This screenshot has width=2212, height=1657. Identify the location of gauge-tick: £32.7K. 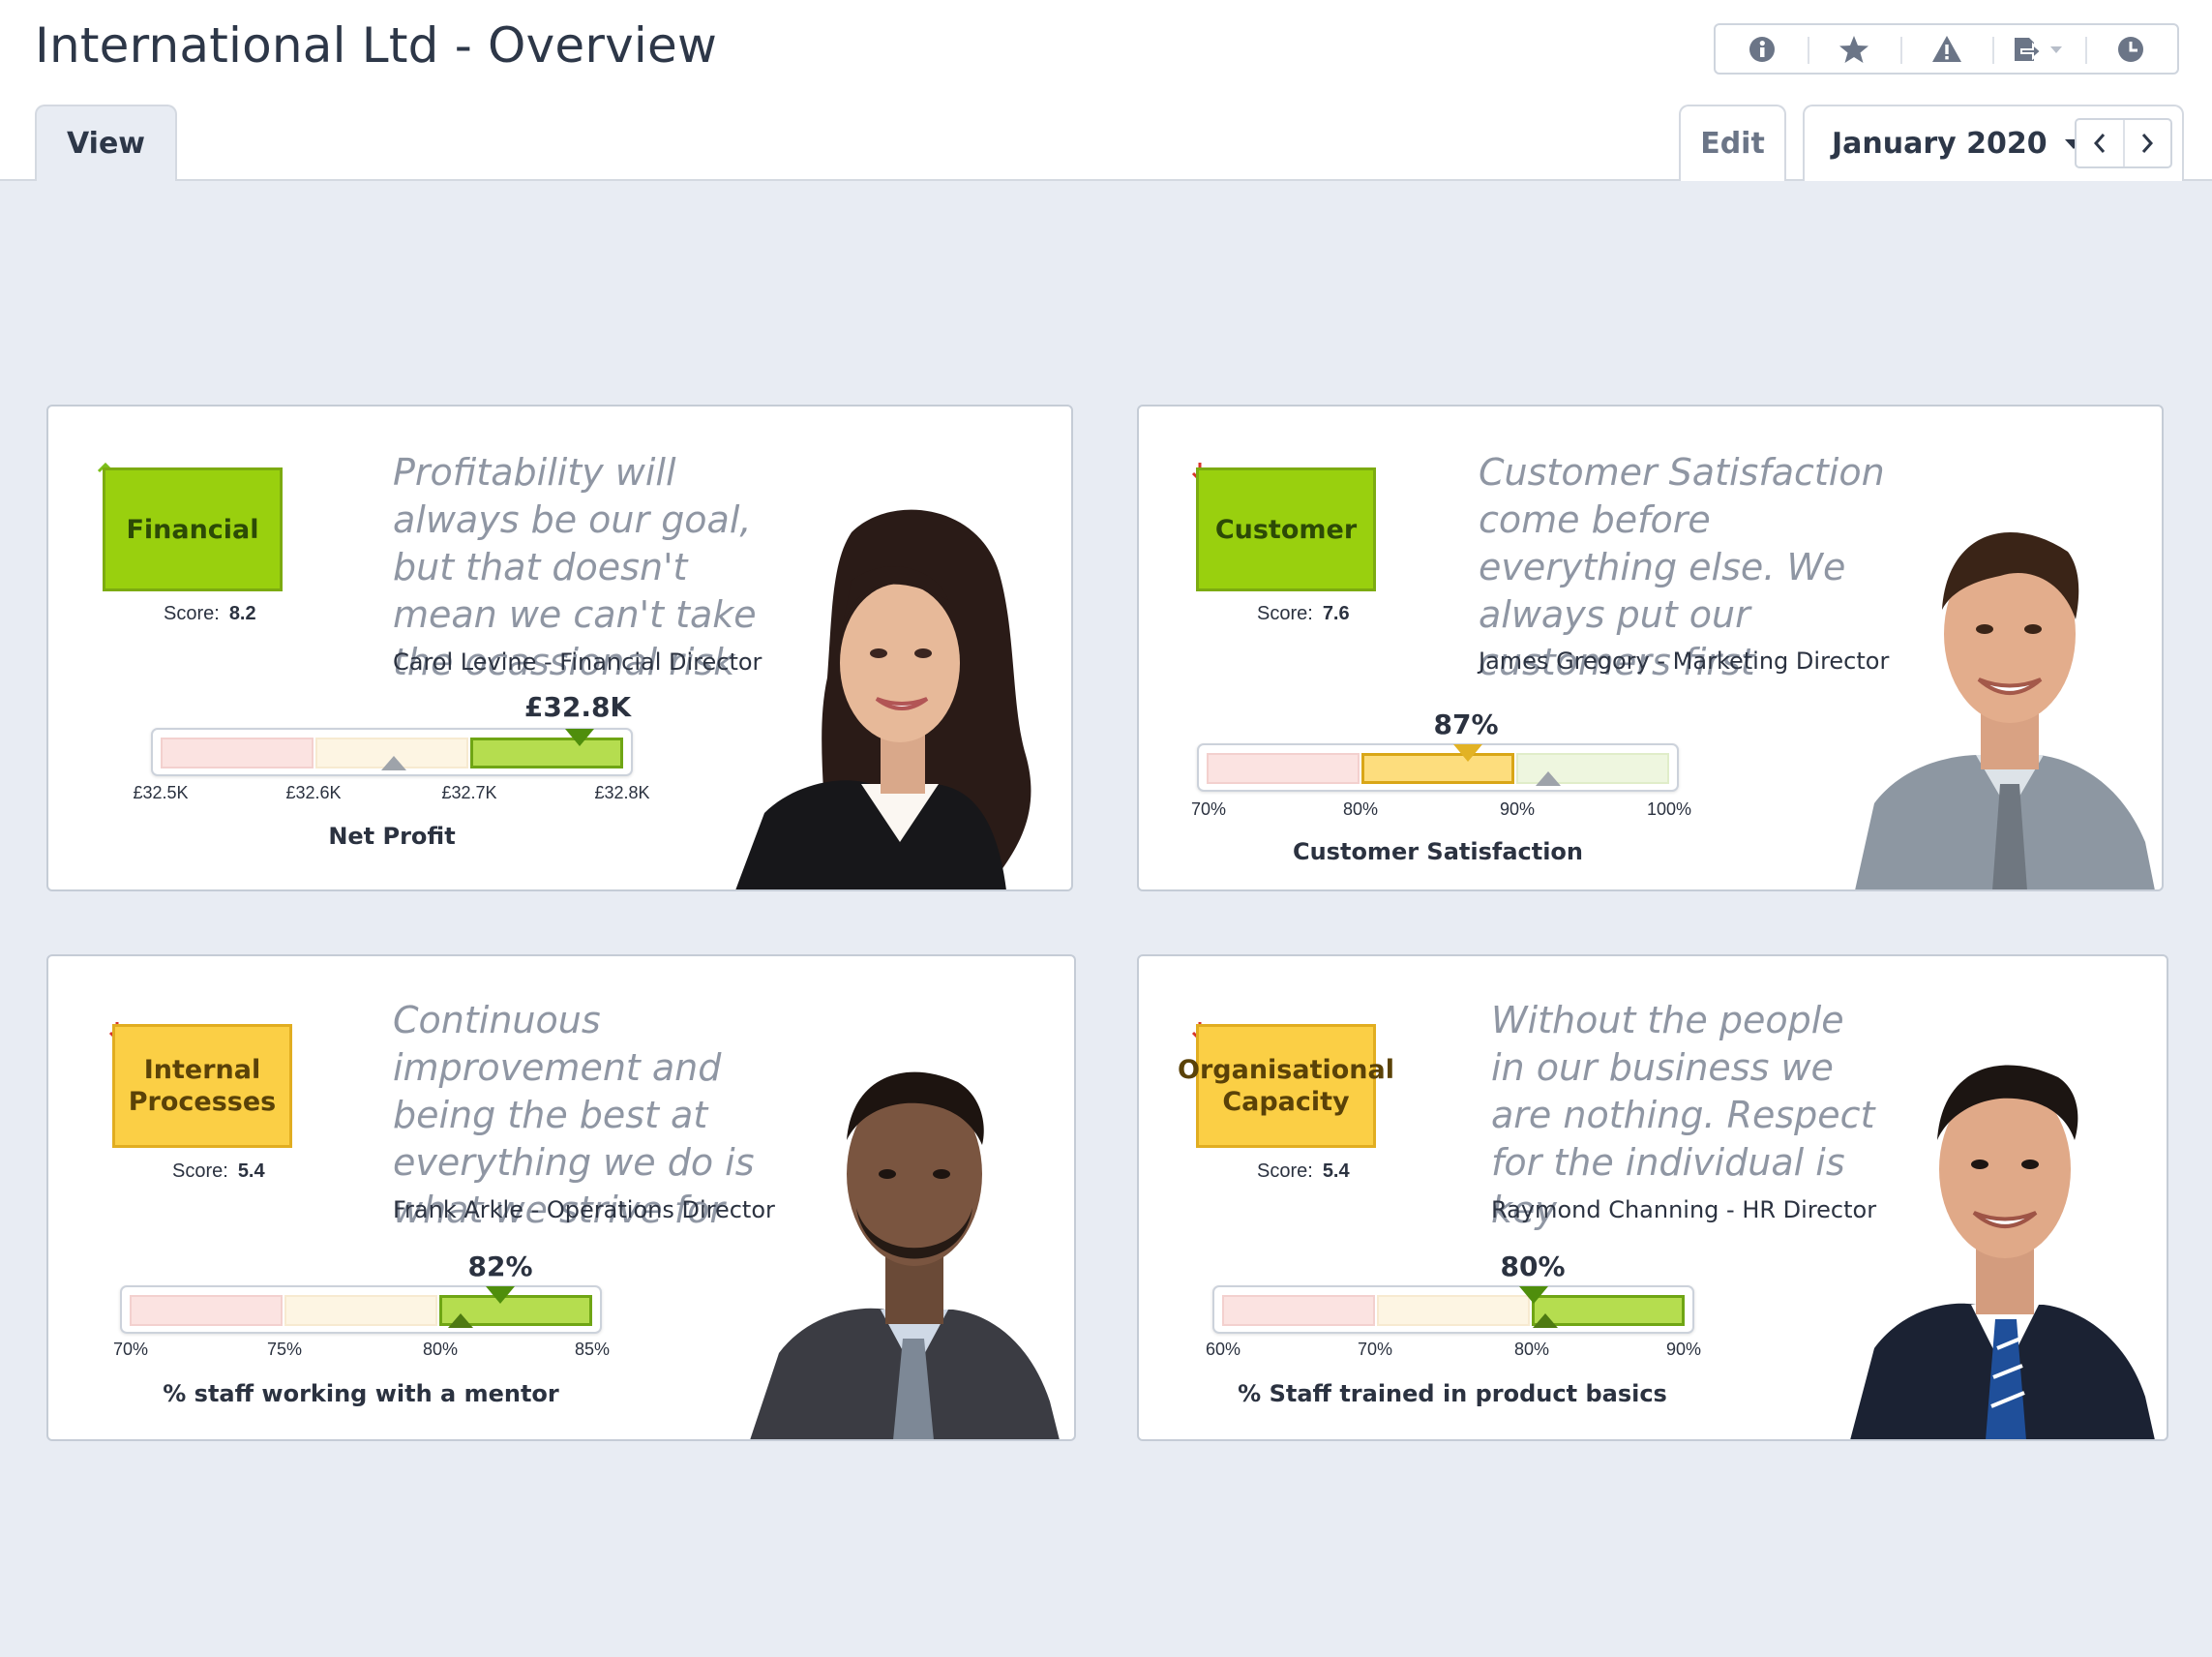
(468, 793).